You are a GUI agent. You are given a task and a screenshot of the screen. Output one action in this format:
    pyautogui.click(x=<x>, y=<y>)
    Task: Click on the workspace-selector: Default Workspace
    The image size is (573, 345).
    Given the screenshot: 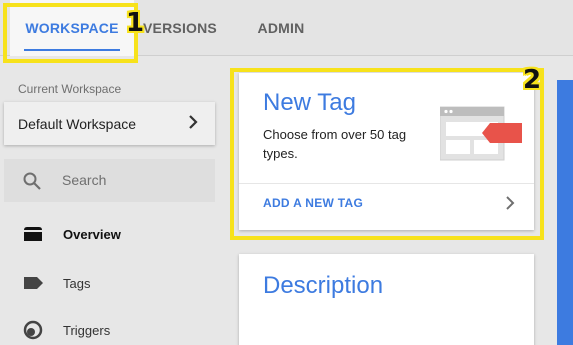 What is the action you would take?
    pyautogui.click(x=109, y=123)
    